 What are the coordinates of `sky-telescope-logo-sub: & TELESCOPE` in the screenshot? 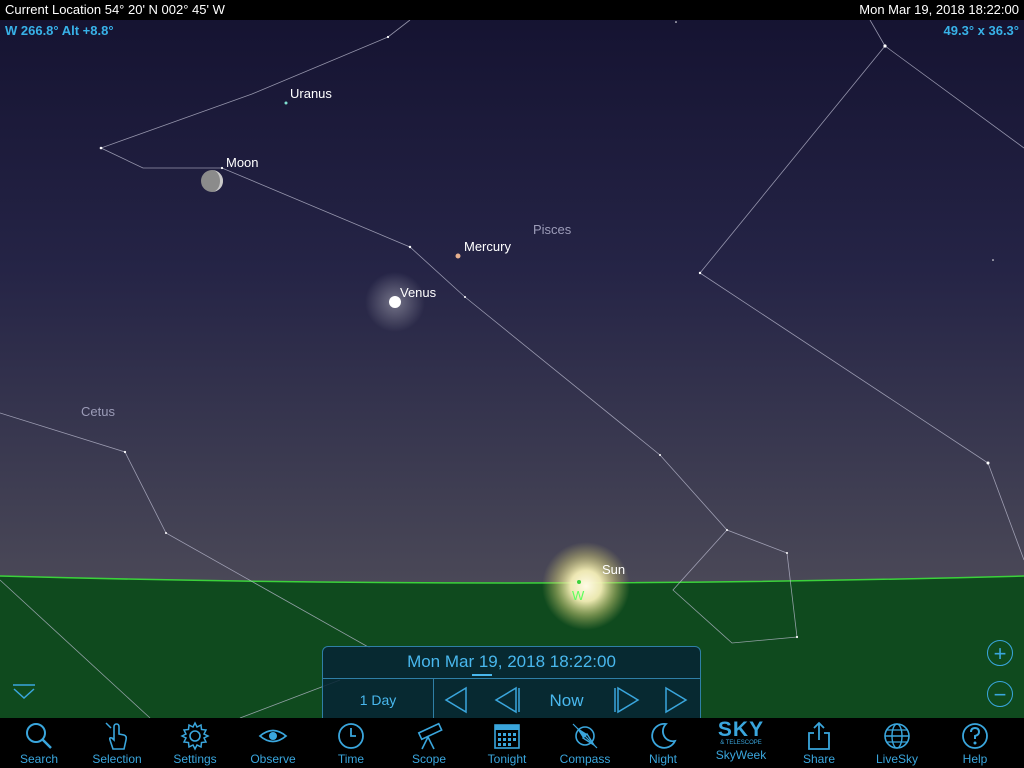 It's located at (741, 743).